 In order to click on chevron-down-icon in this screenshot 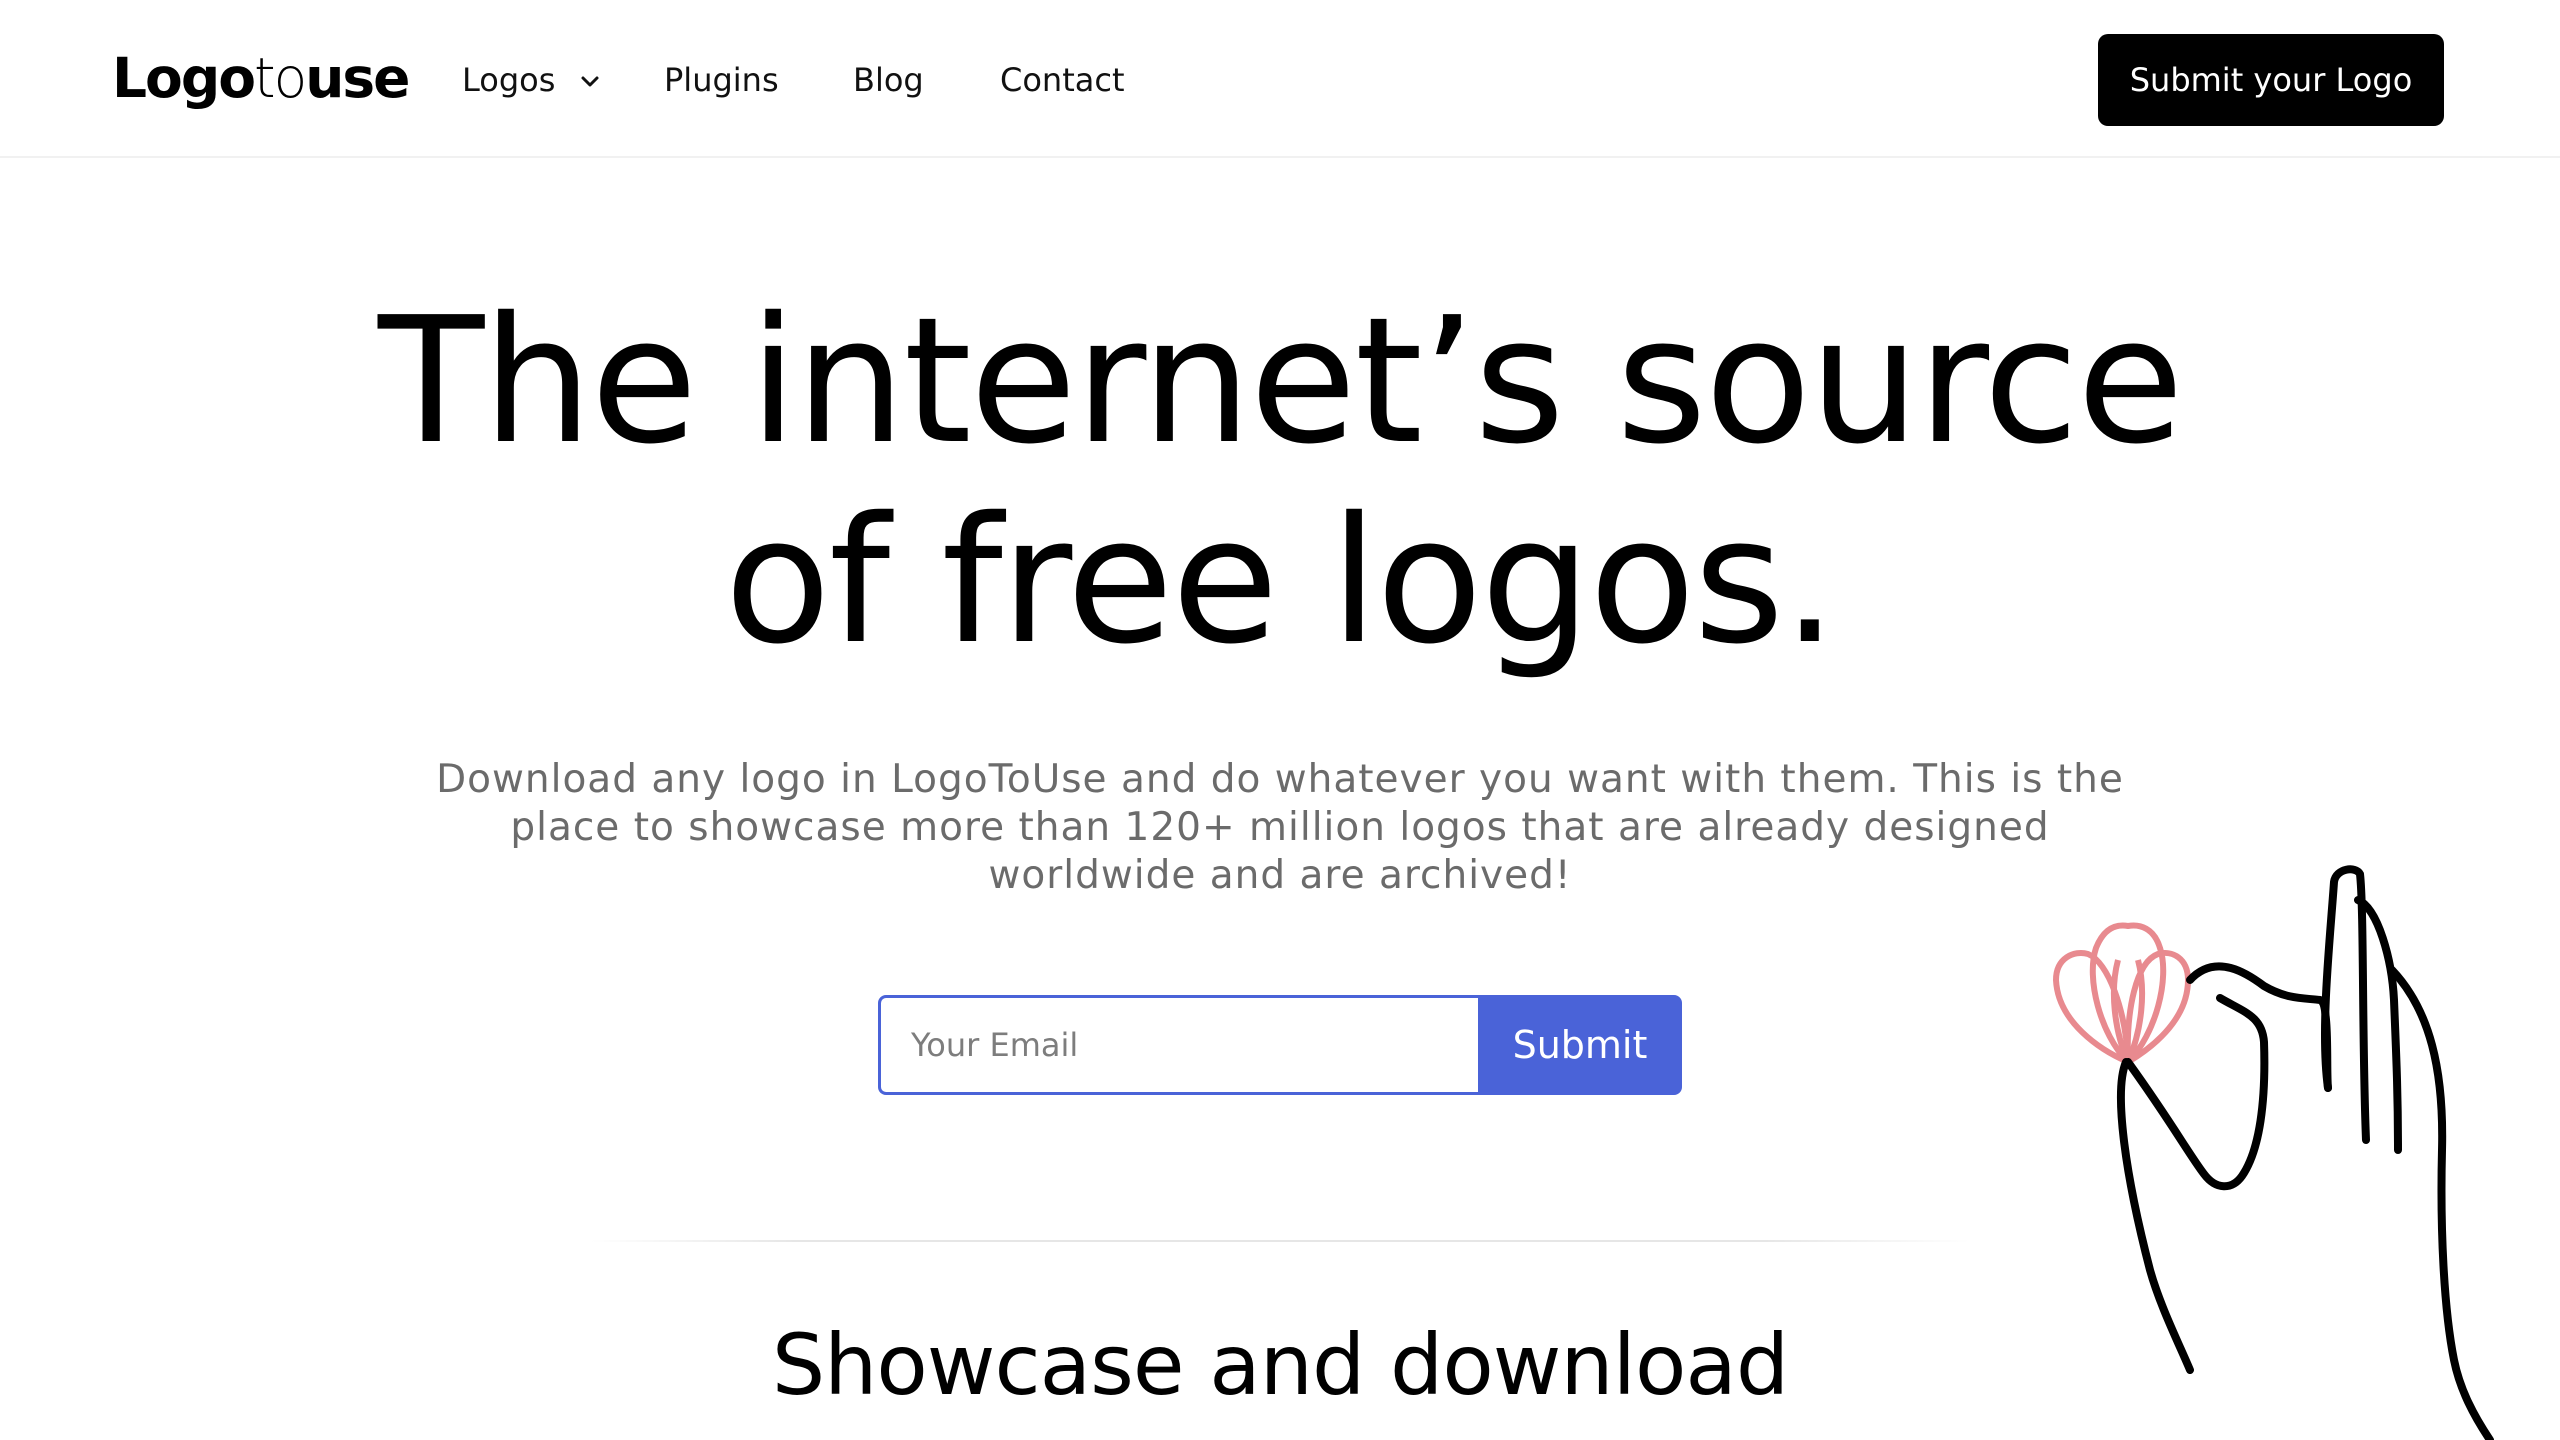, I will do `click(590, 81)`.